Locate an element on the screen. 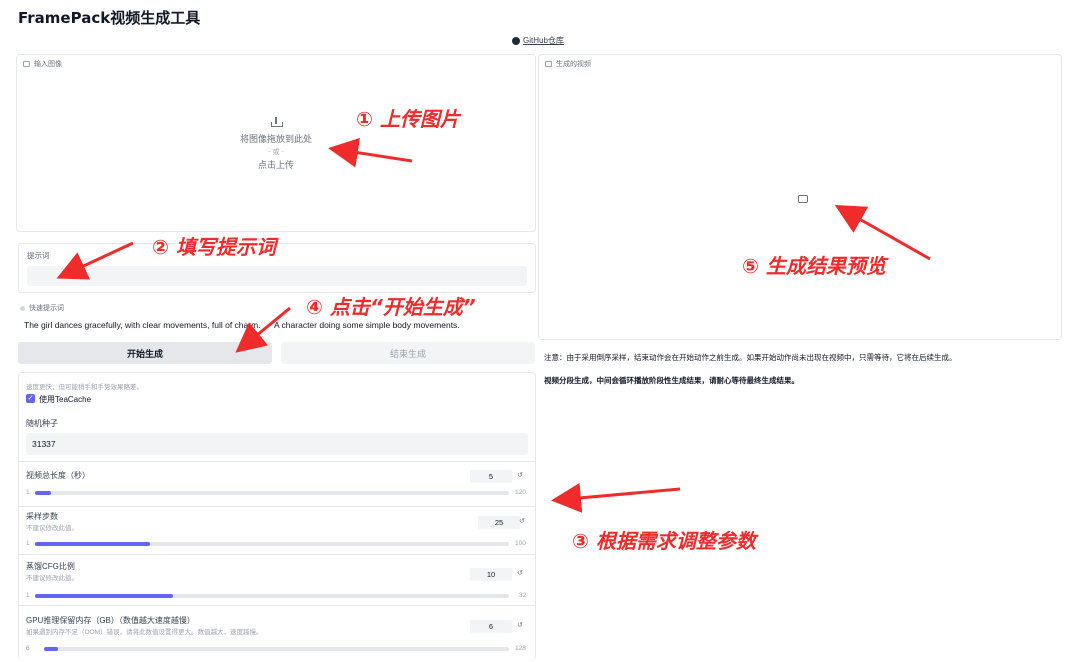 The width and height of the screenshot is (1080, 662). arrow-upload is located at coordinates (370, 152).